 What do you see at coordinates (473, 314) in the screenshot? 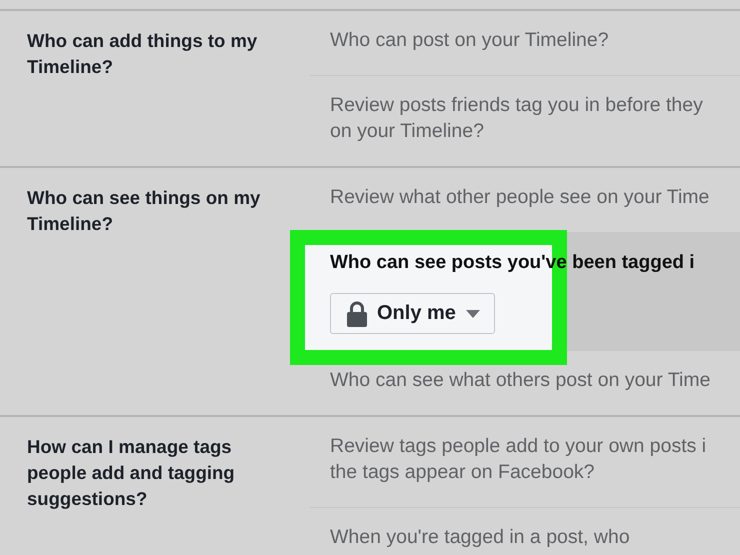
I see `caret-icon` at bounding box center [473, 314].